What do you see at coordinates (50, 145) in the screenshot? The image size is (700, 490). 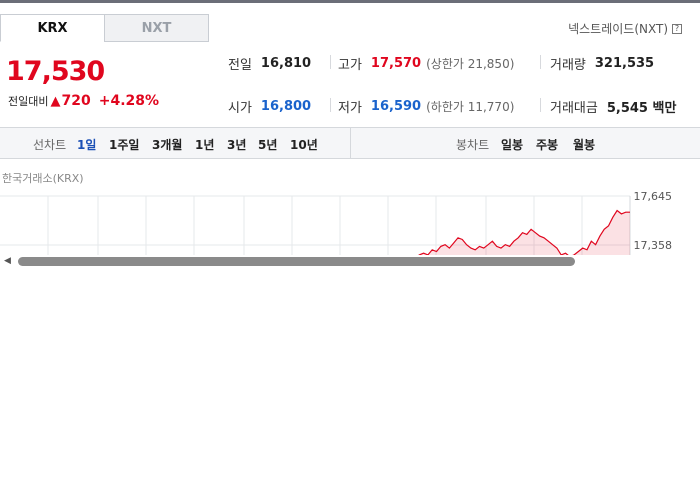 I see `line-chart-label: 선차트` at bounding box center [50, 145].